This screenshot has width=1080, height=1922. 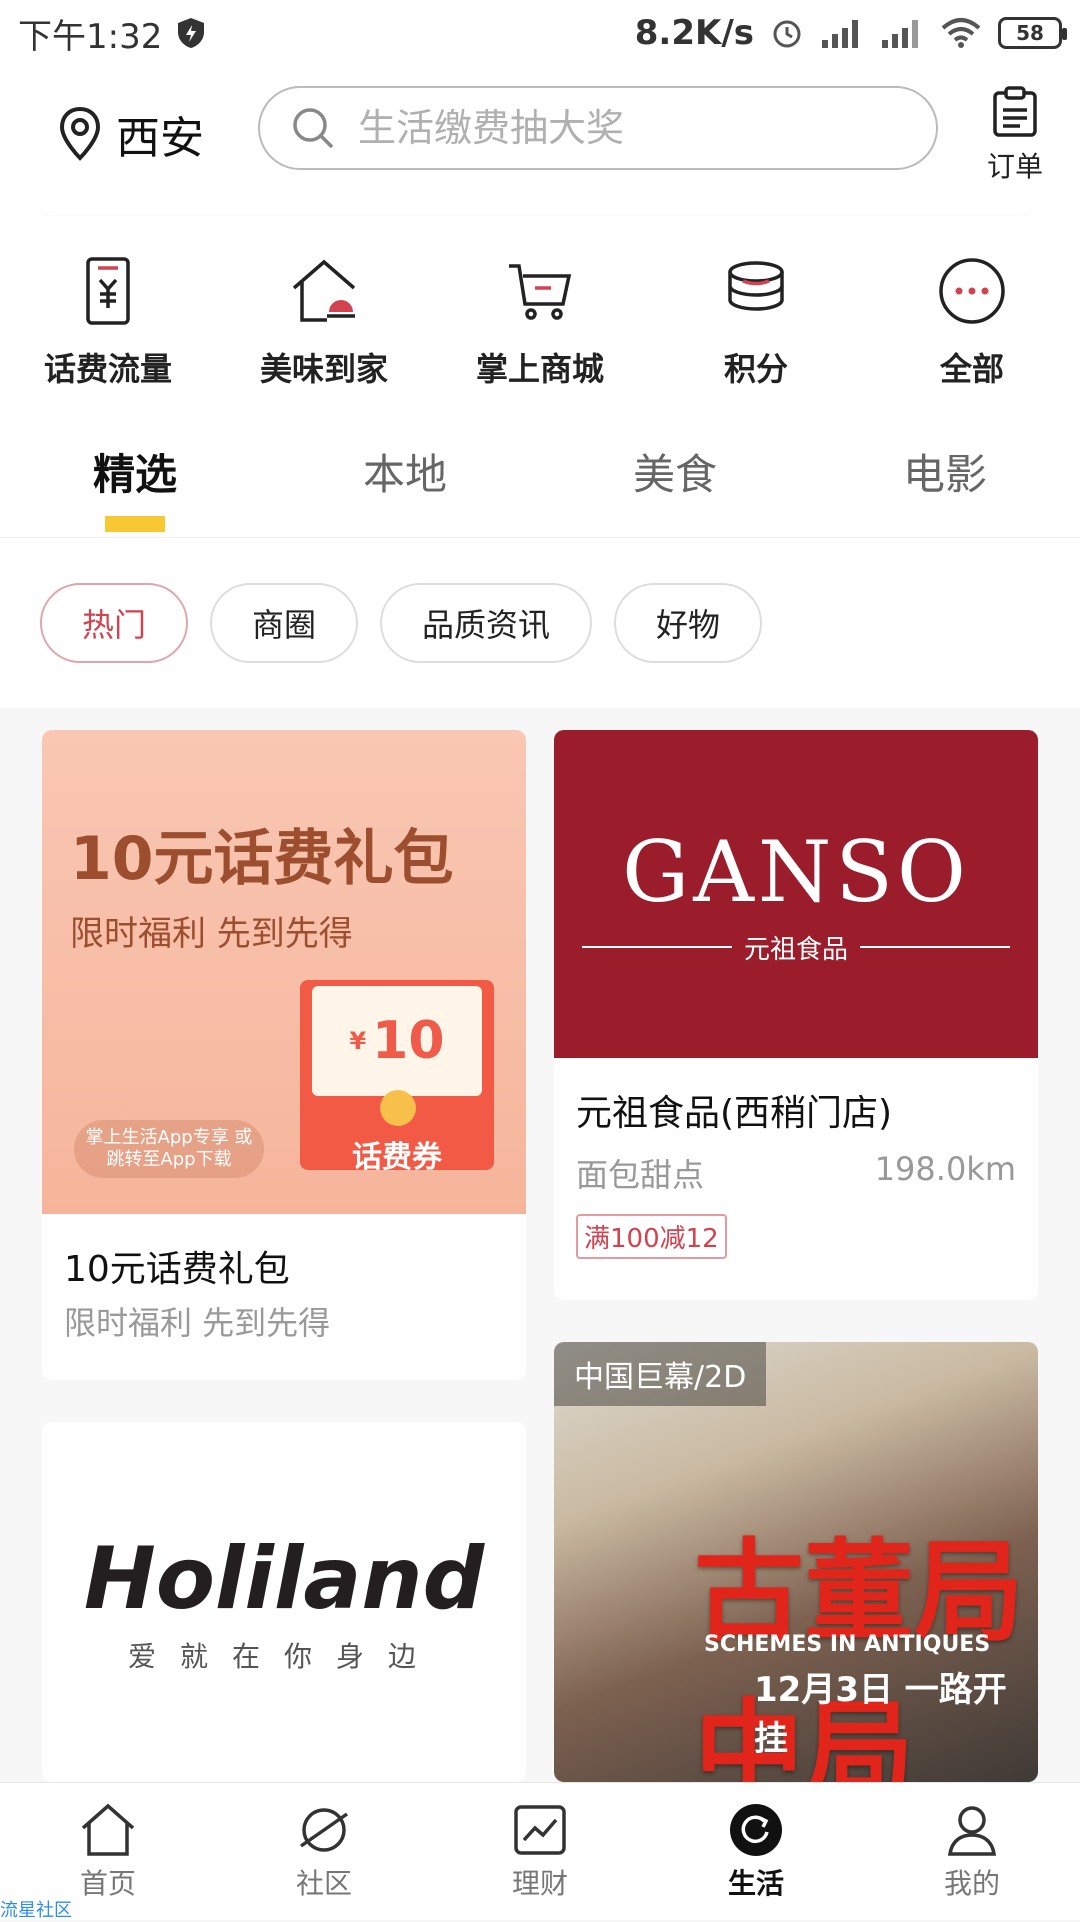 What do you see at coordinates (787, 34) in the screenshot?
I see `alarm-icon` at bounding box center [787, 34].